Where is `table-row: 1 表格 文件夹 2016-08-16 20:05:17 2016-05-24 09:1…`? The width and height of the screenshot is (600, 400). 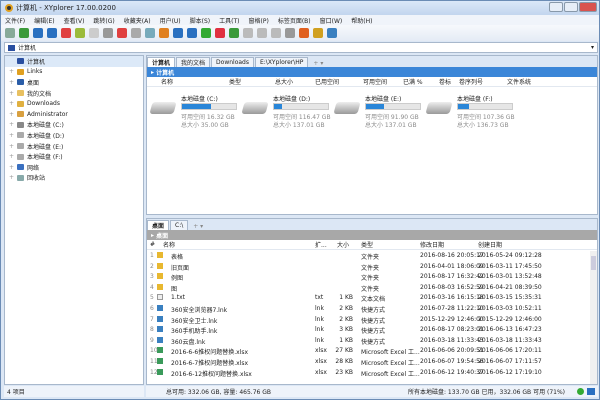 table-row: 1 表格 文件夹 2016-08-16 20:05:17 2016-05-24 09:1… is located at coordinates (372, 255).